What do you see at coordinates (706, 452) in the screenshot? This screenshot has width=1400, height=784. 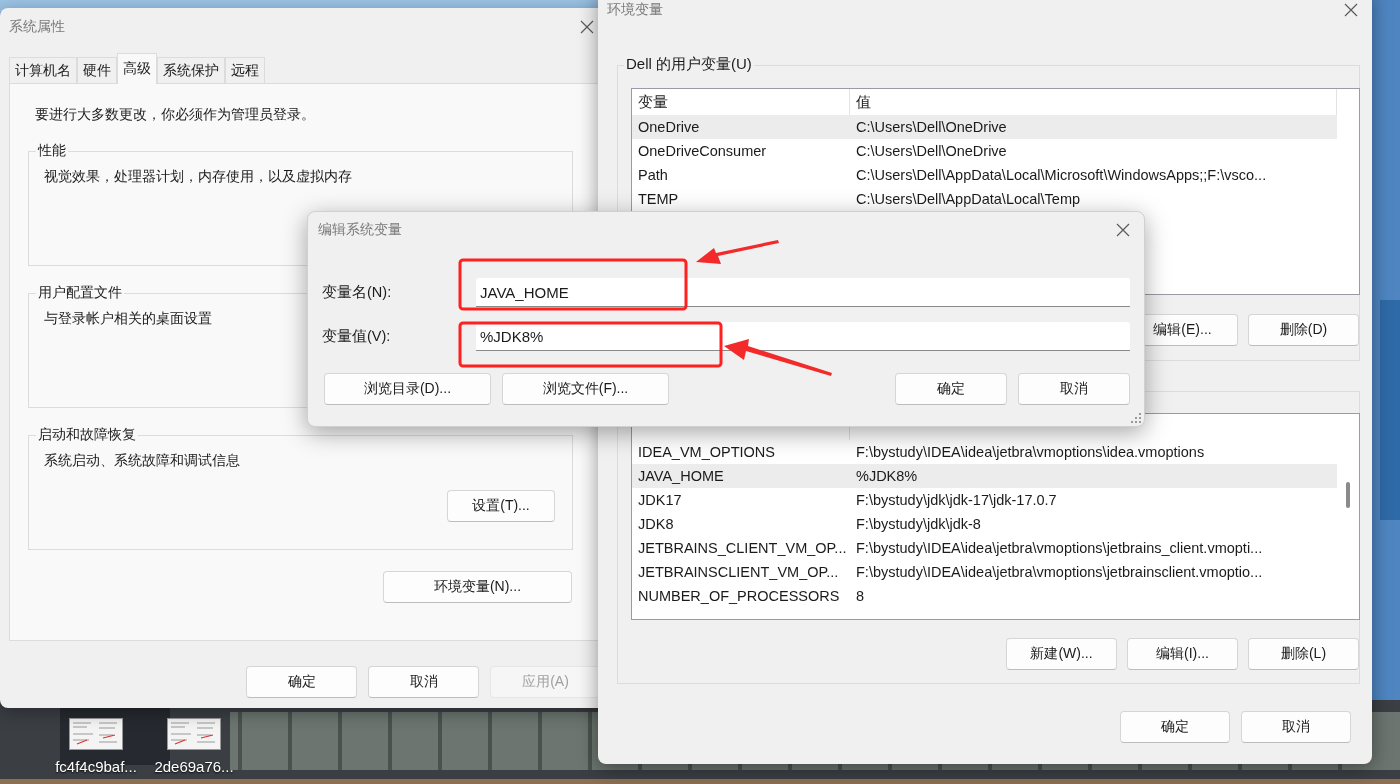 I see `table-cell-text: IDEA_VM_OPTIONS` at bounding box center [706, 452].